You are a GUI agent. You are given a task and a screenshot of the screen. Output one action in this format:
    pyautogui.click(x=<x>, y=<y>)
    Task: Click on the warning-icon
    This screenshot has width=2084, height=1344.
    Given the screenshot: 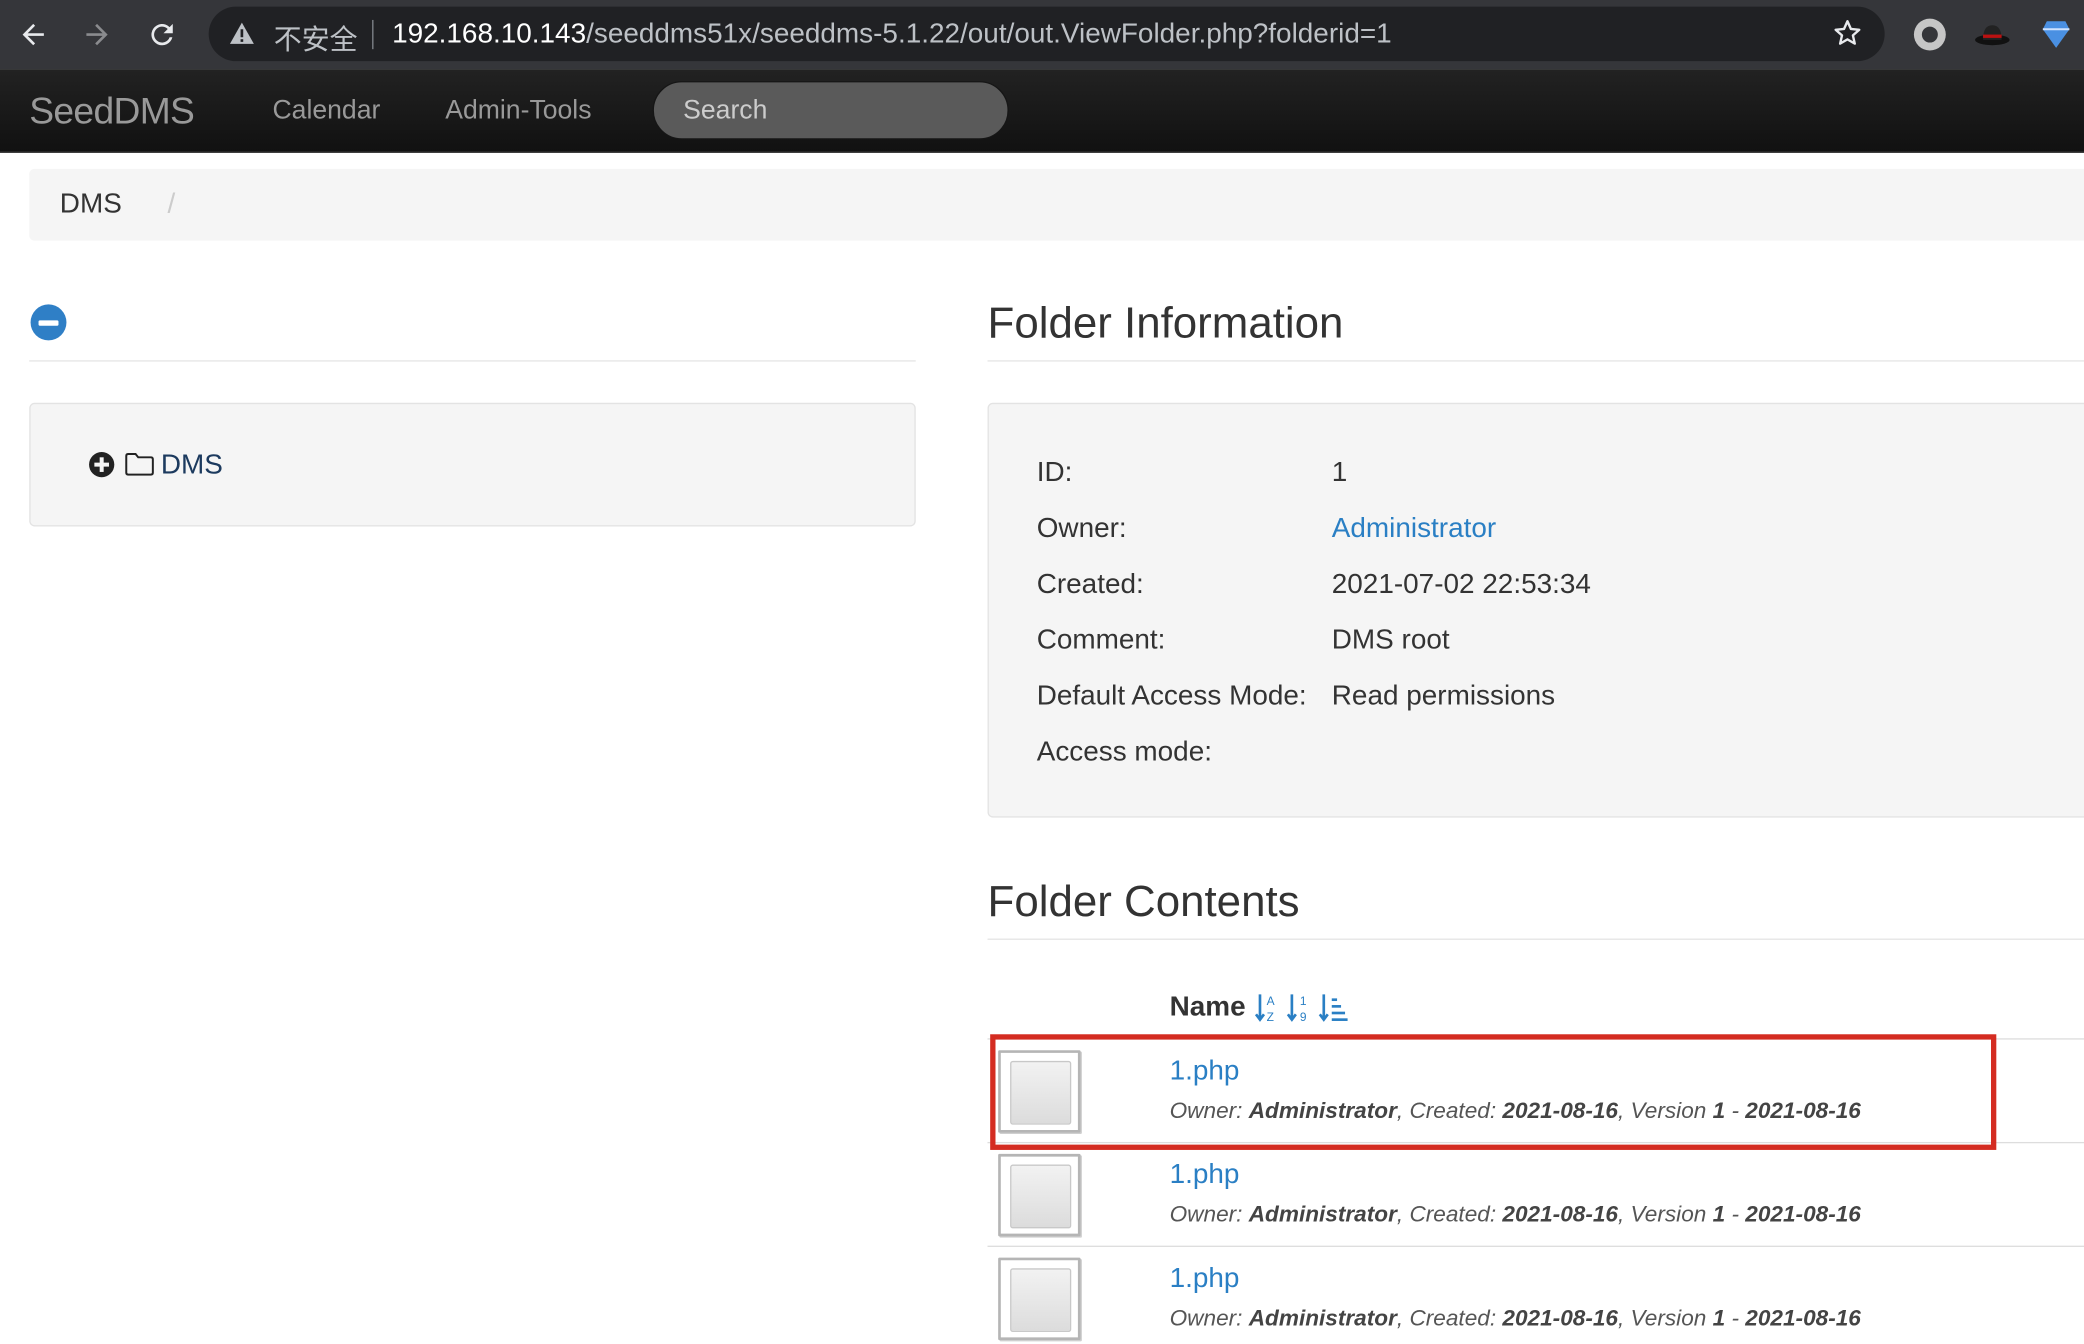 What is the action you would take?
    pyautogui.click(x=241, y=33)
    